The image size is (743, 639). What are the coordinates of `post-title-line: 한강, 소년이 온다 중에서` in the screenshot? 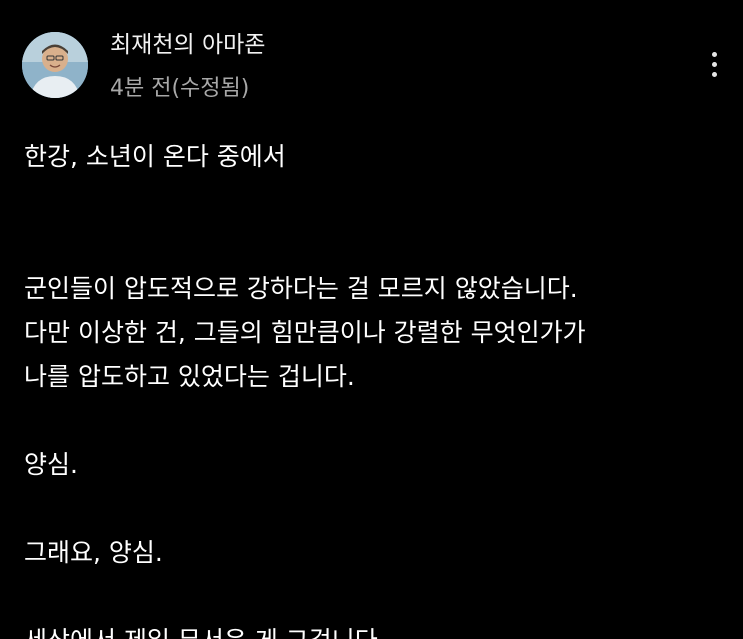 It's located at (155, 156).